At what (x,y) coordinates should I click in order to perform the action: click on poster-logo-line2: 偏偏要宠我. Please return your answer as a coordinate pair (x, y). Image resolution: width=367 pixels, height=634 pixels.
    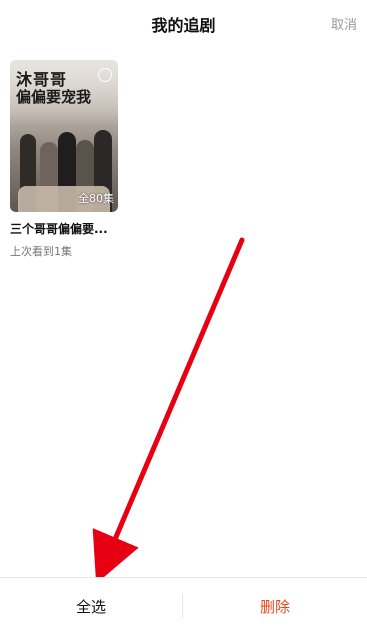
    Looking at the image, I should click on (54, 97).